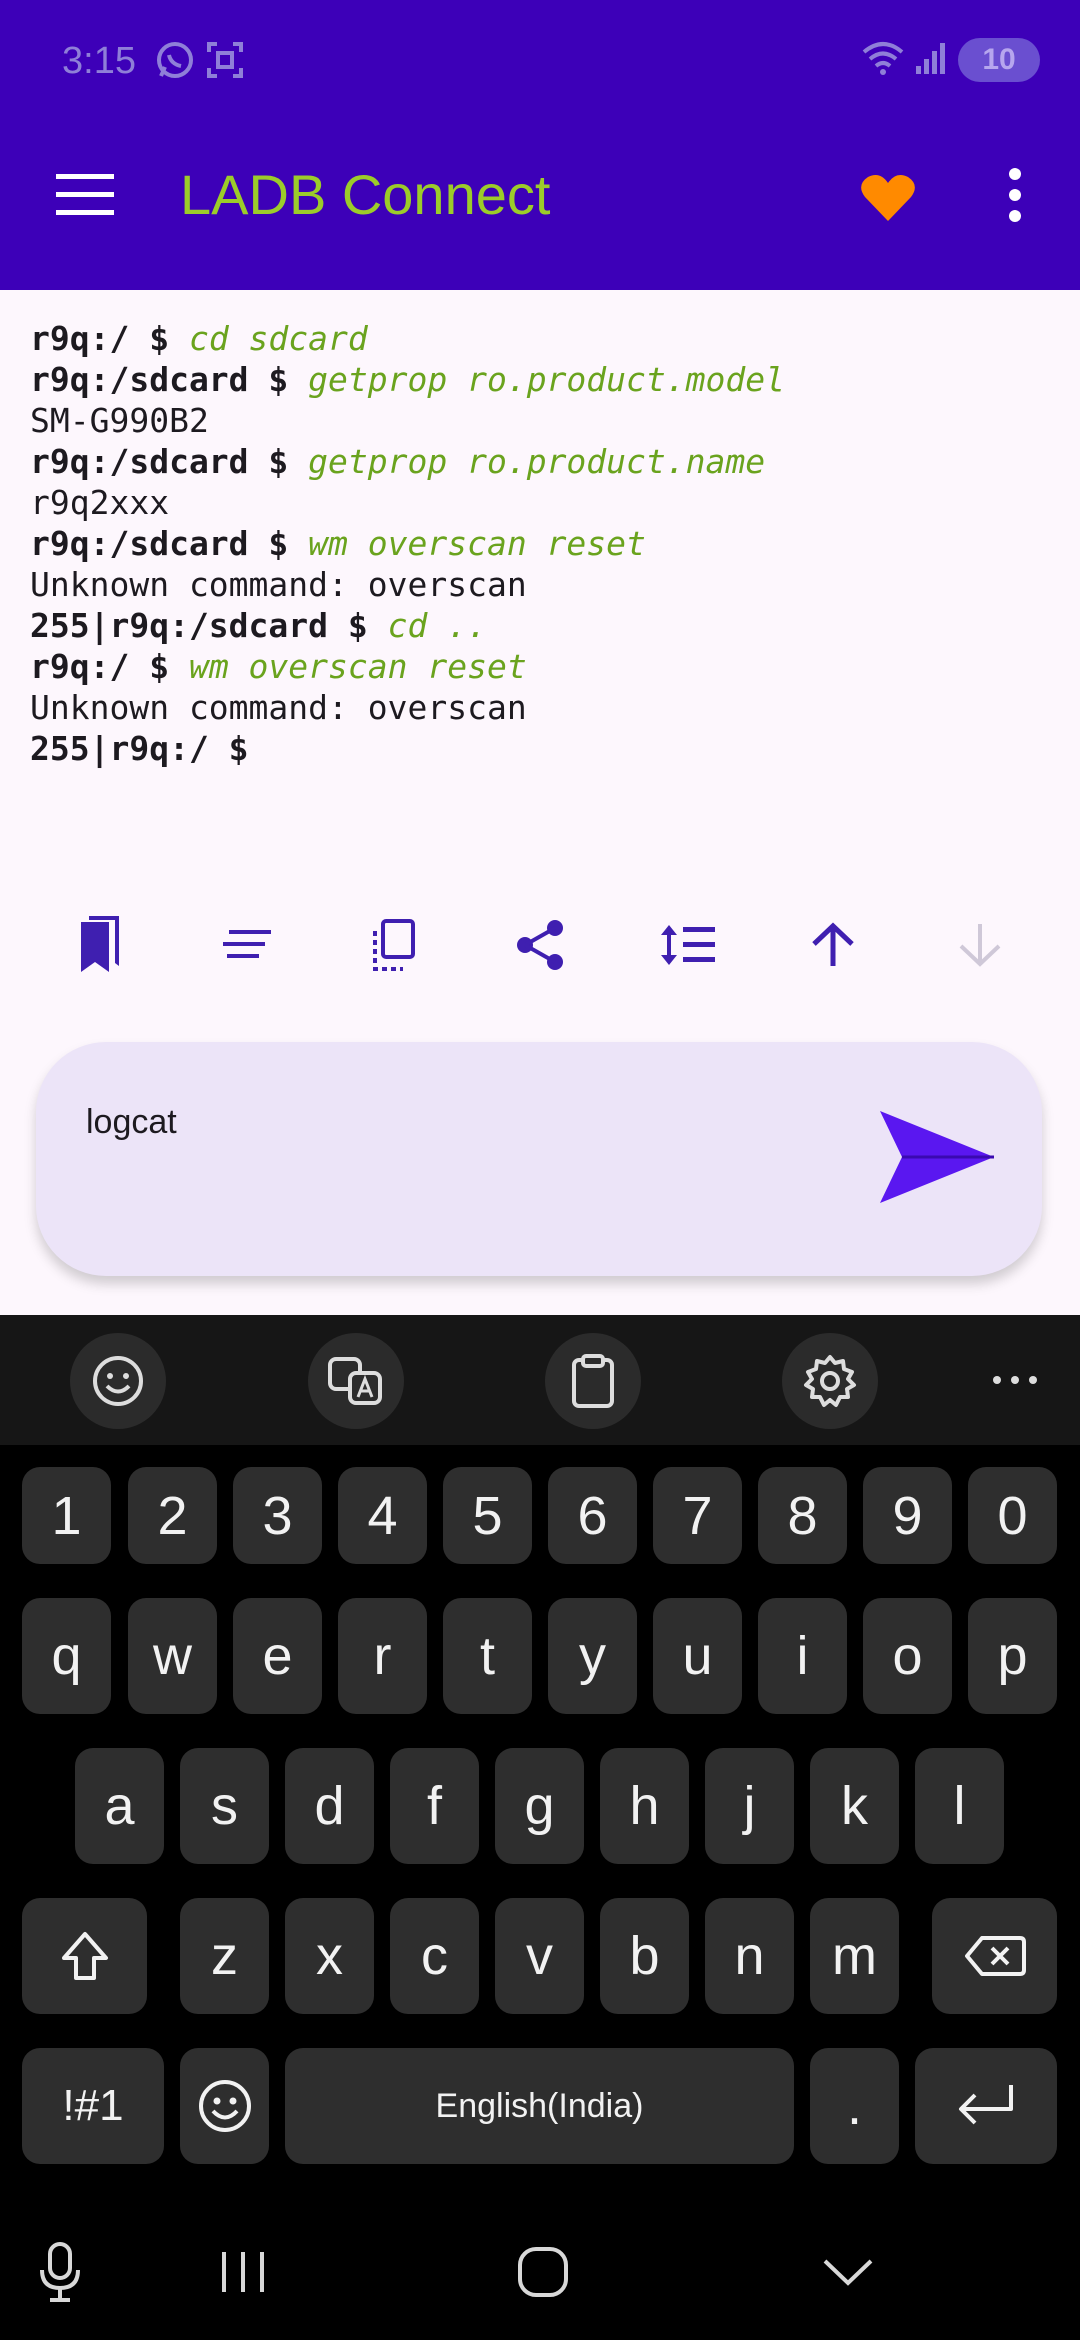 The width and height of the screenshot is (1080, 2340). I want to click on key-c: c, so click(434, 1956).